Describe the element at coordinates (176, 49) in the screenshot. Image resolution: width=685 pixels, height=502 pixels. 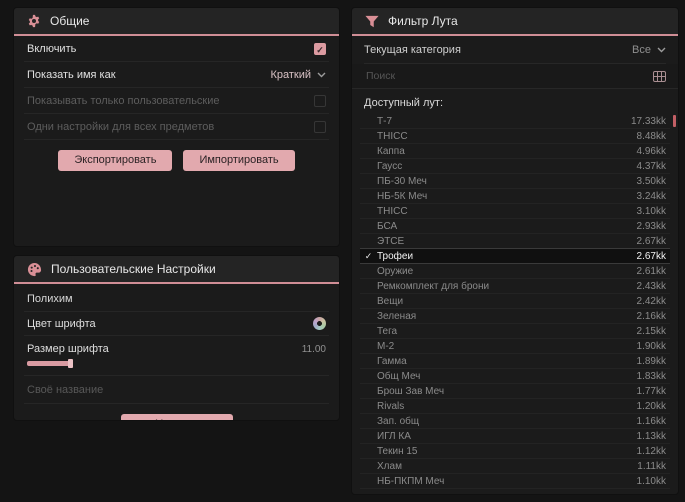
I see `enable-row: Включить` at that location.